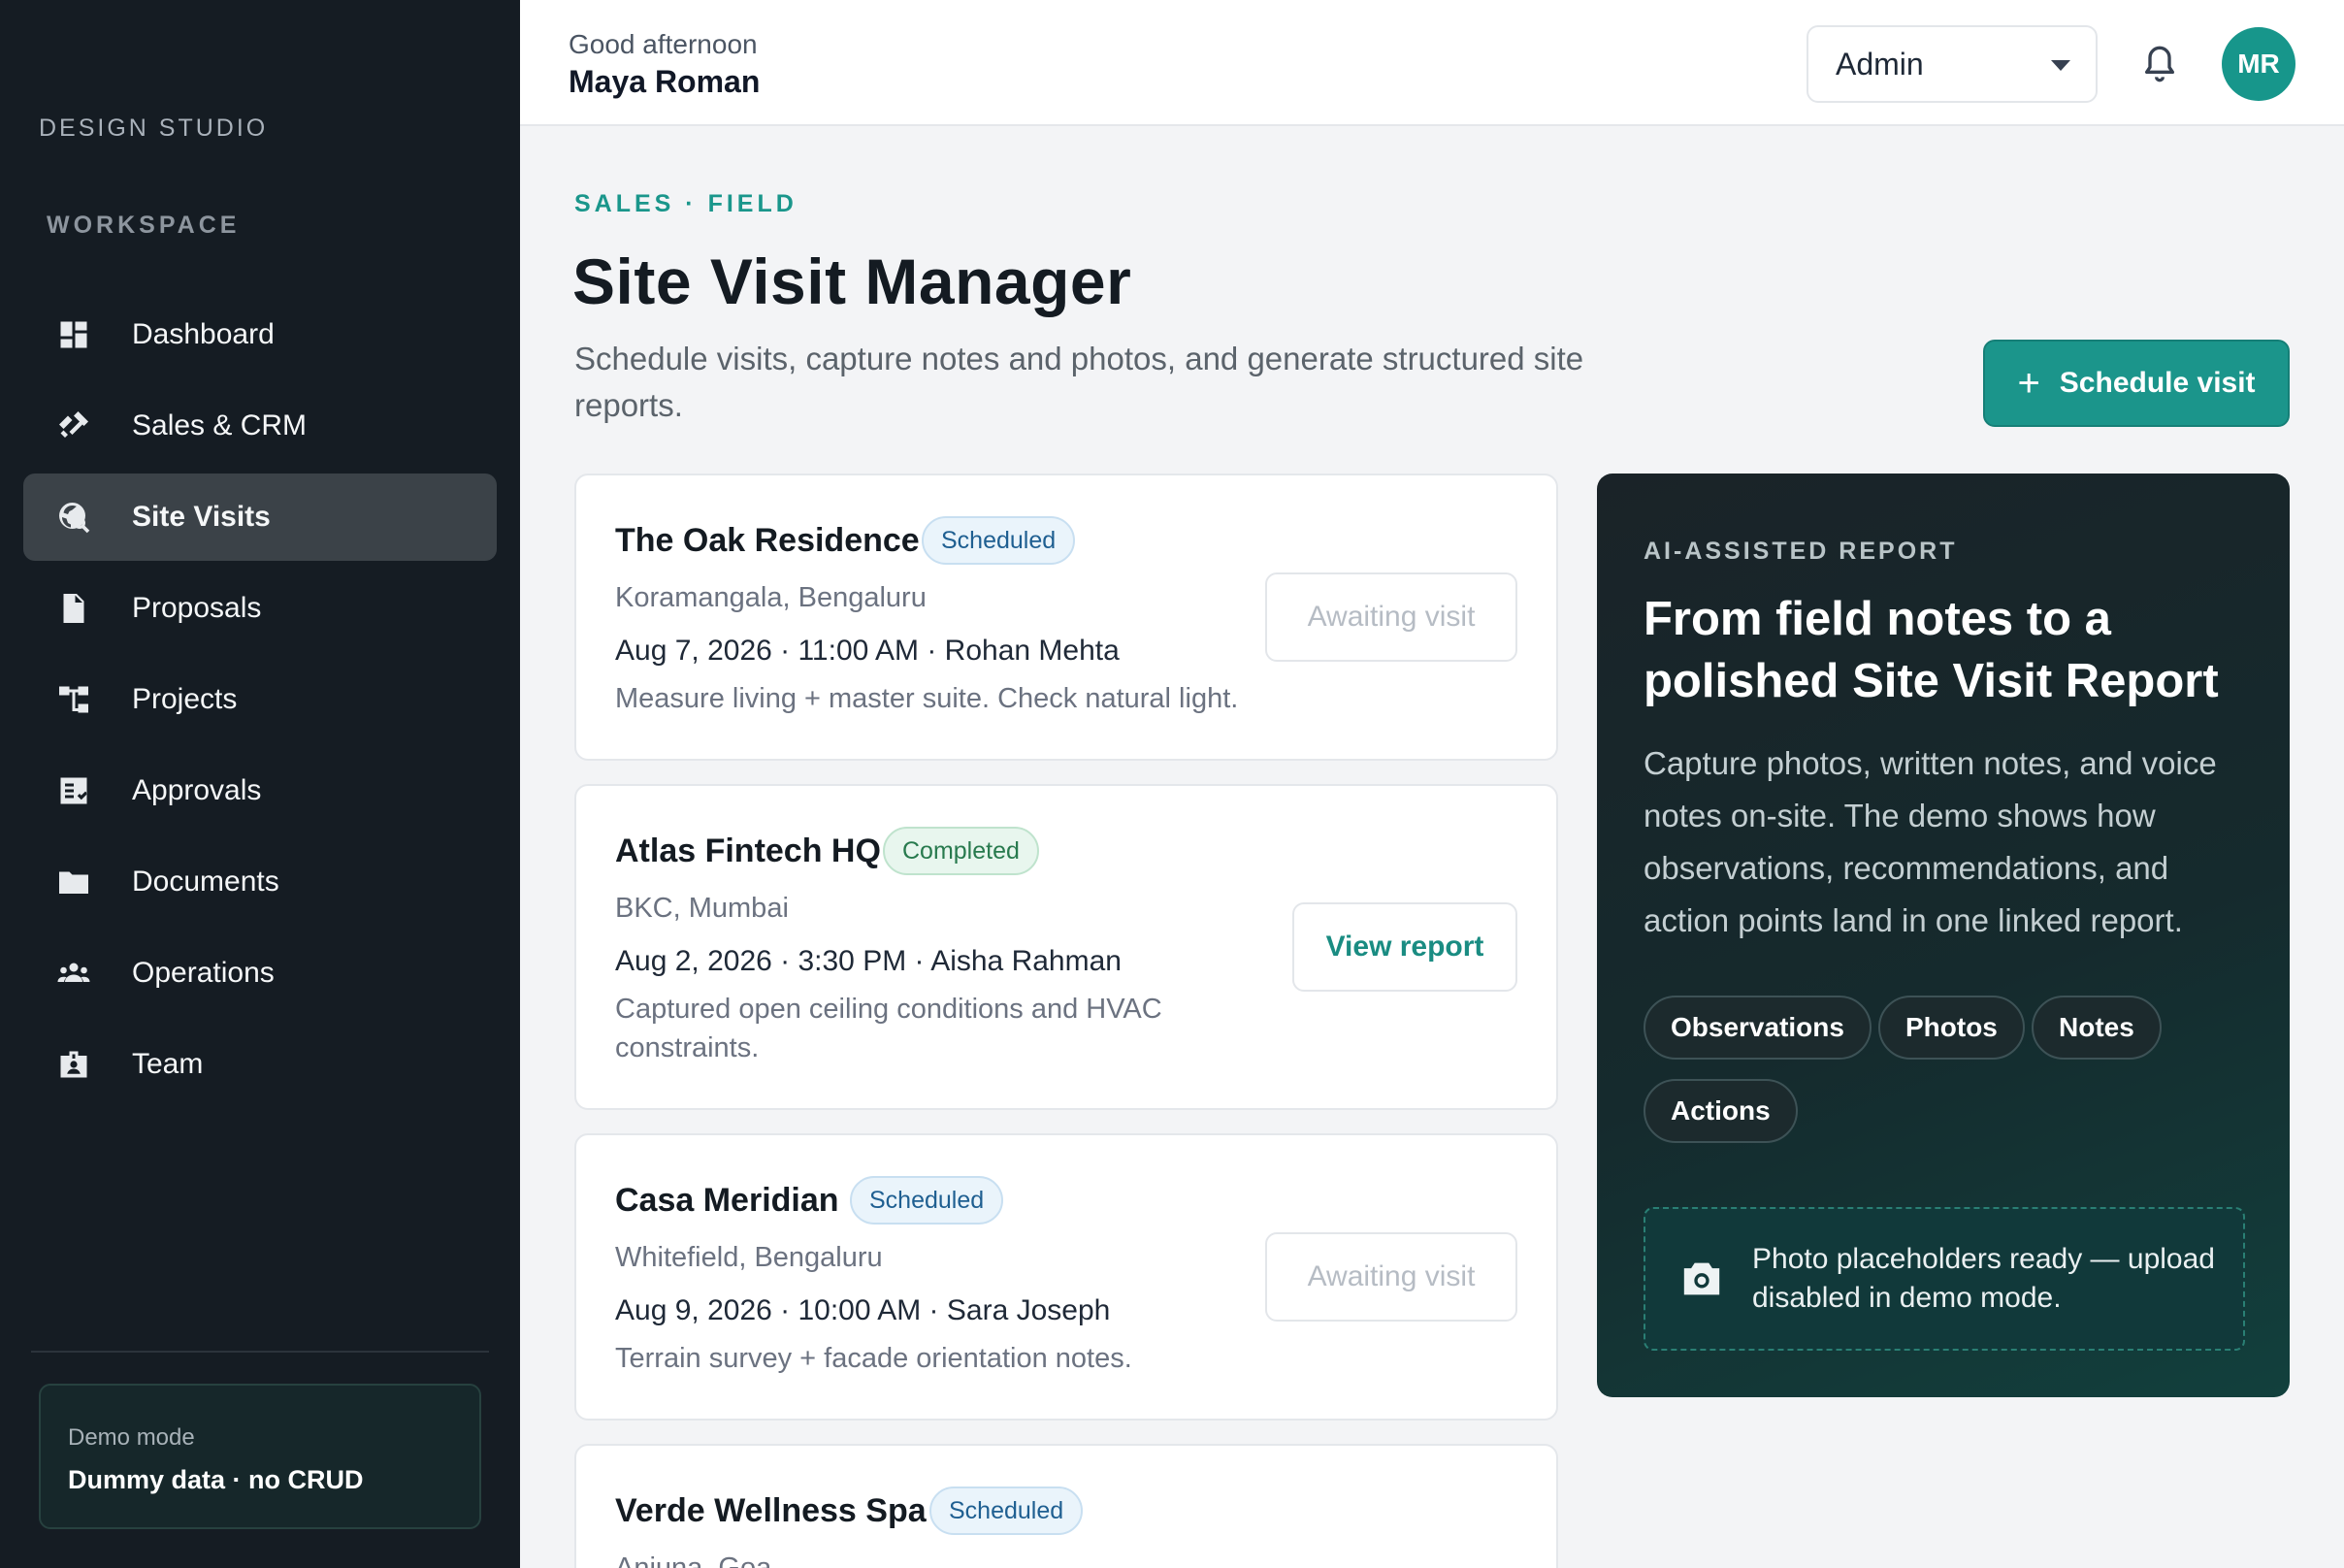 This screenshot has width=2344, height=1568. I want to click on sidebar-item-label: Dashboard, so click(203, 334).